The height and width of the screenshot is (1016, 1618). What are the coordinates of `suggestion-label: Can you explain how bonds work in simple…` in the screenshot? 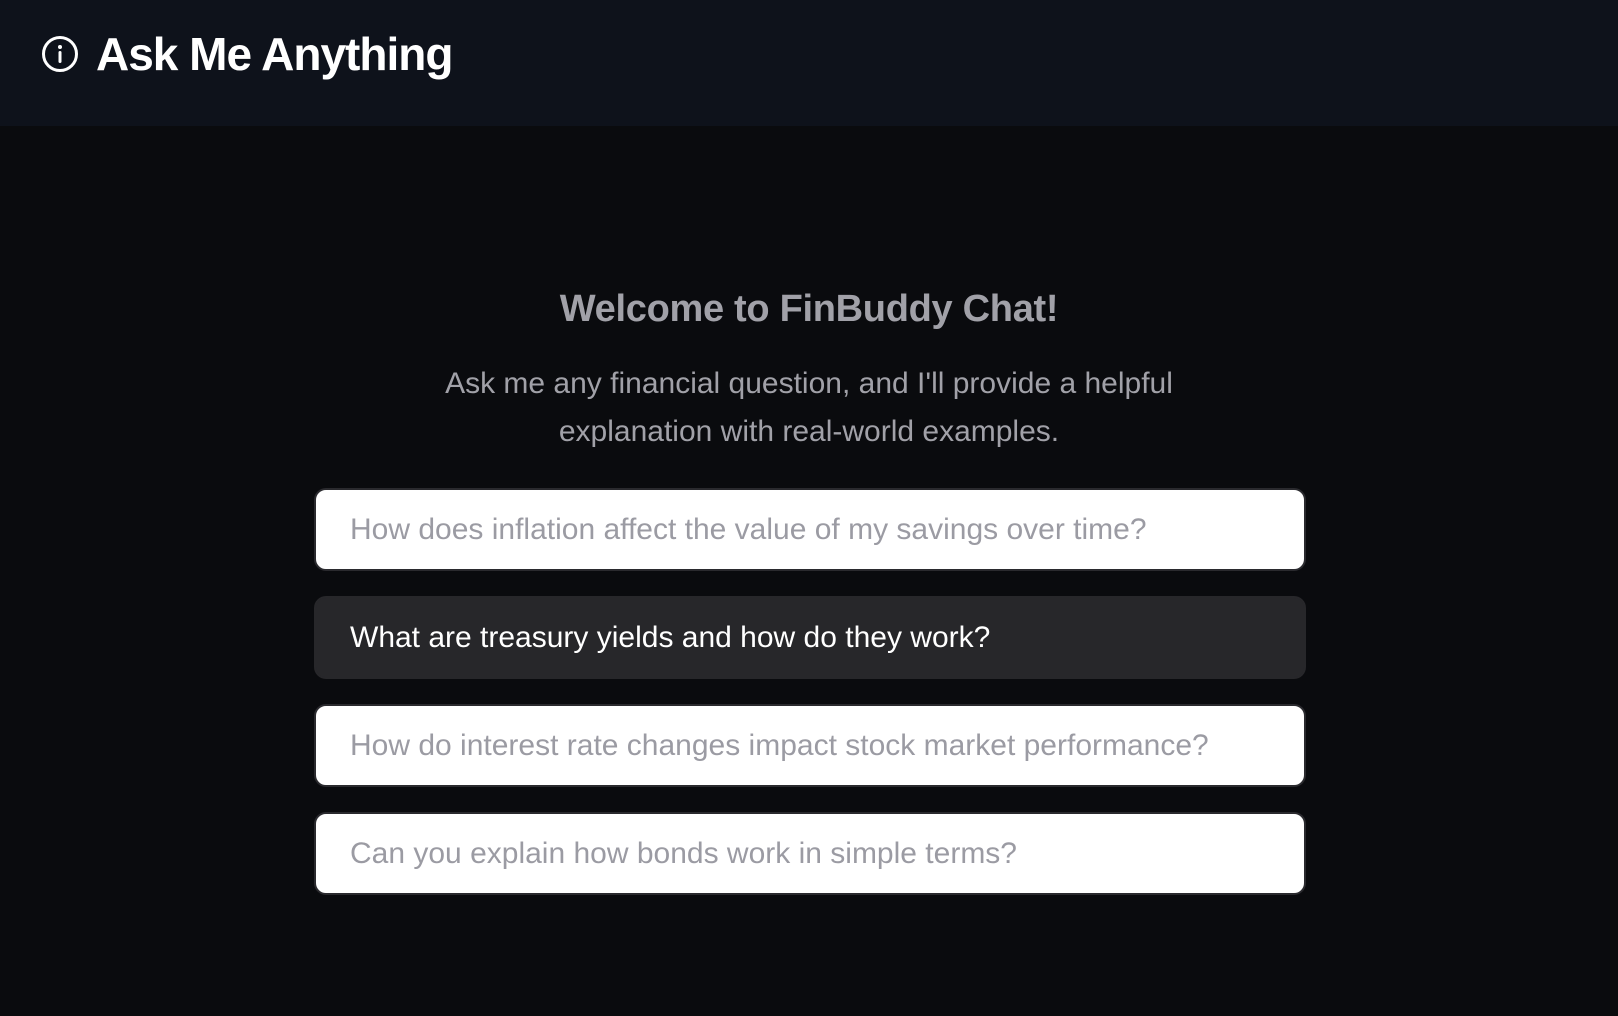 It's located at (683, 853).